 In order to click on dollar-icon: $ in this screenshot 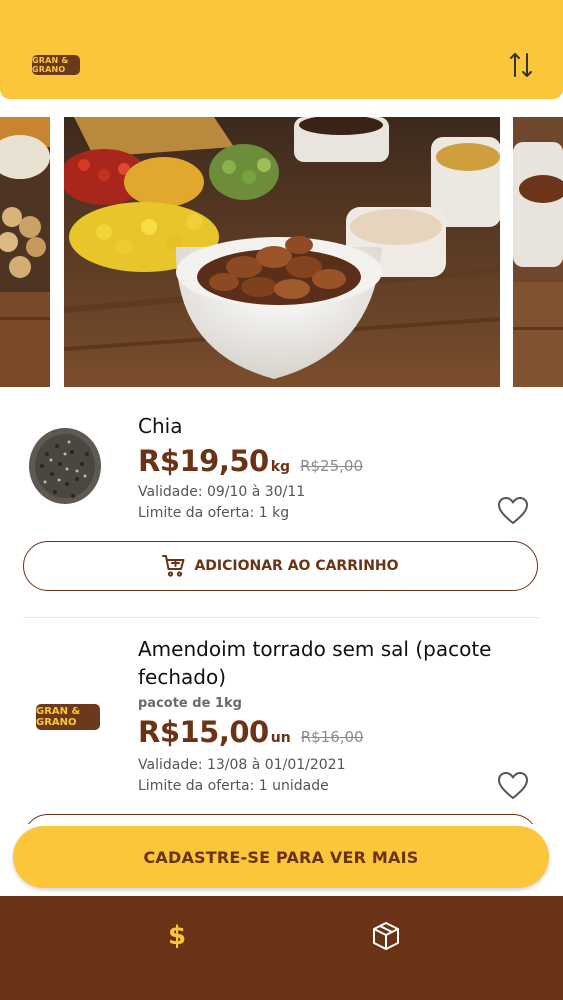, I will do `click(177, 936)`.